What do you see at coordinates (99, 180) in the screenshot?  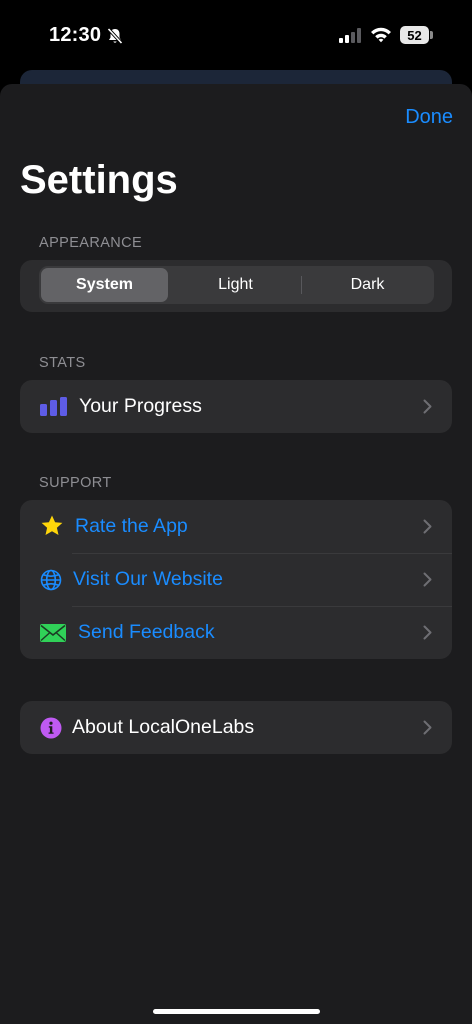 I see `page-title: Settings` at bounding box center [99, 180].